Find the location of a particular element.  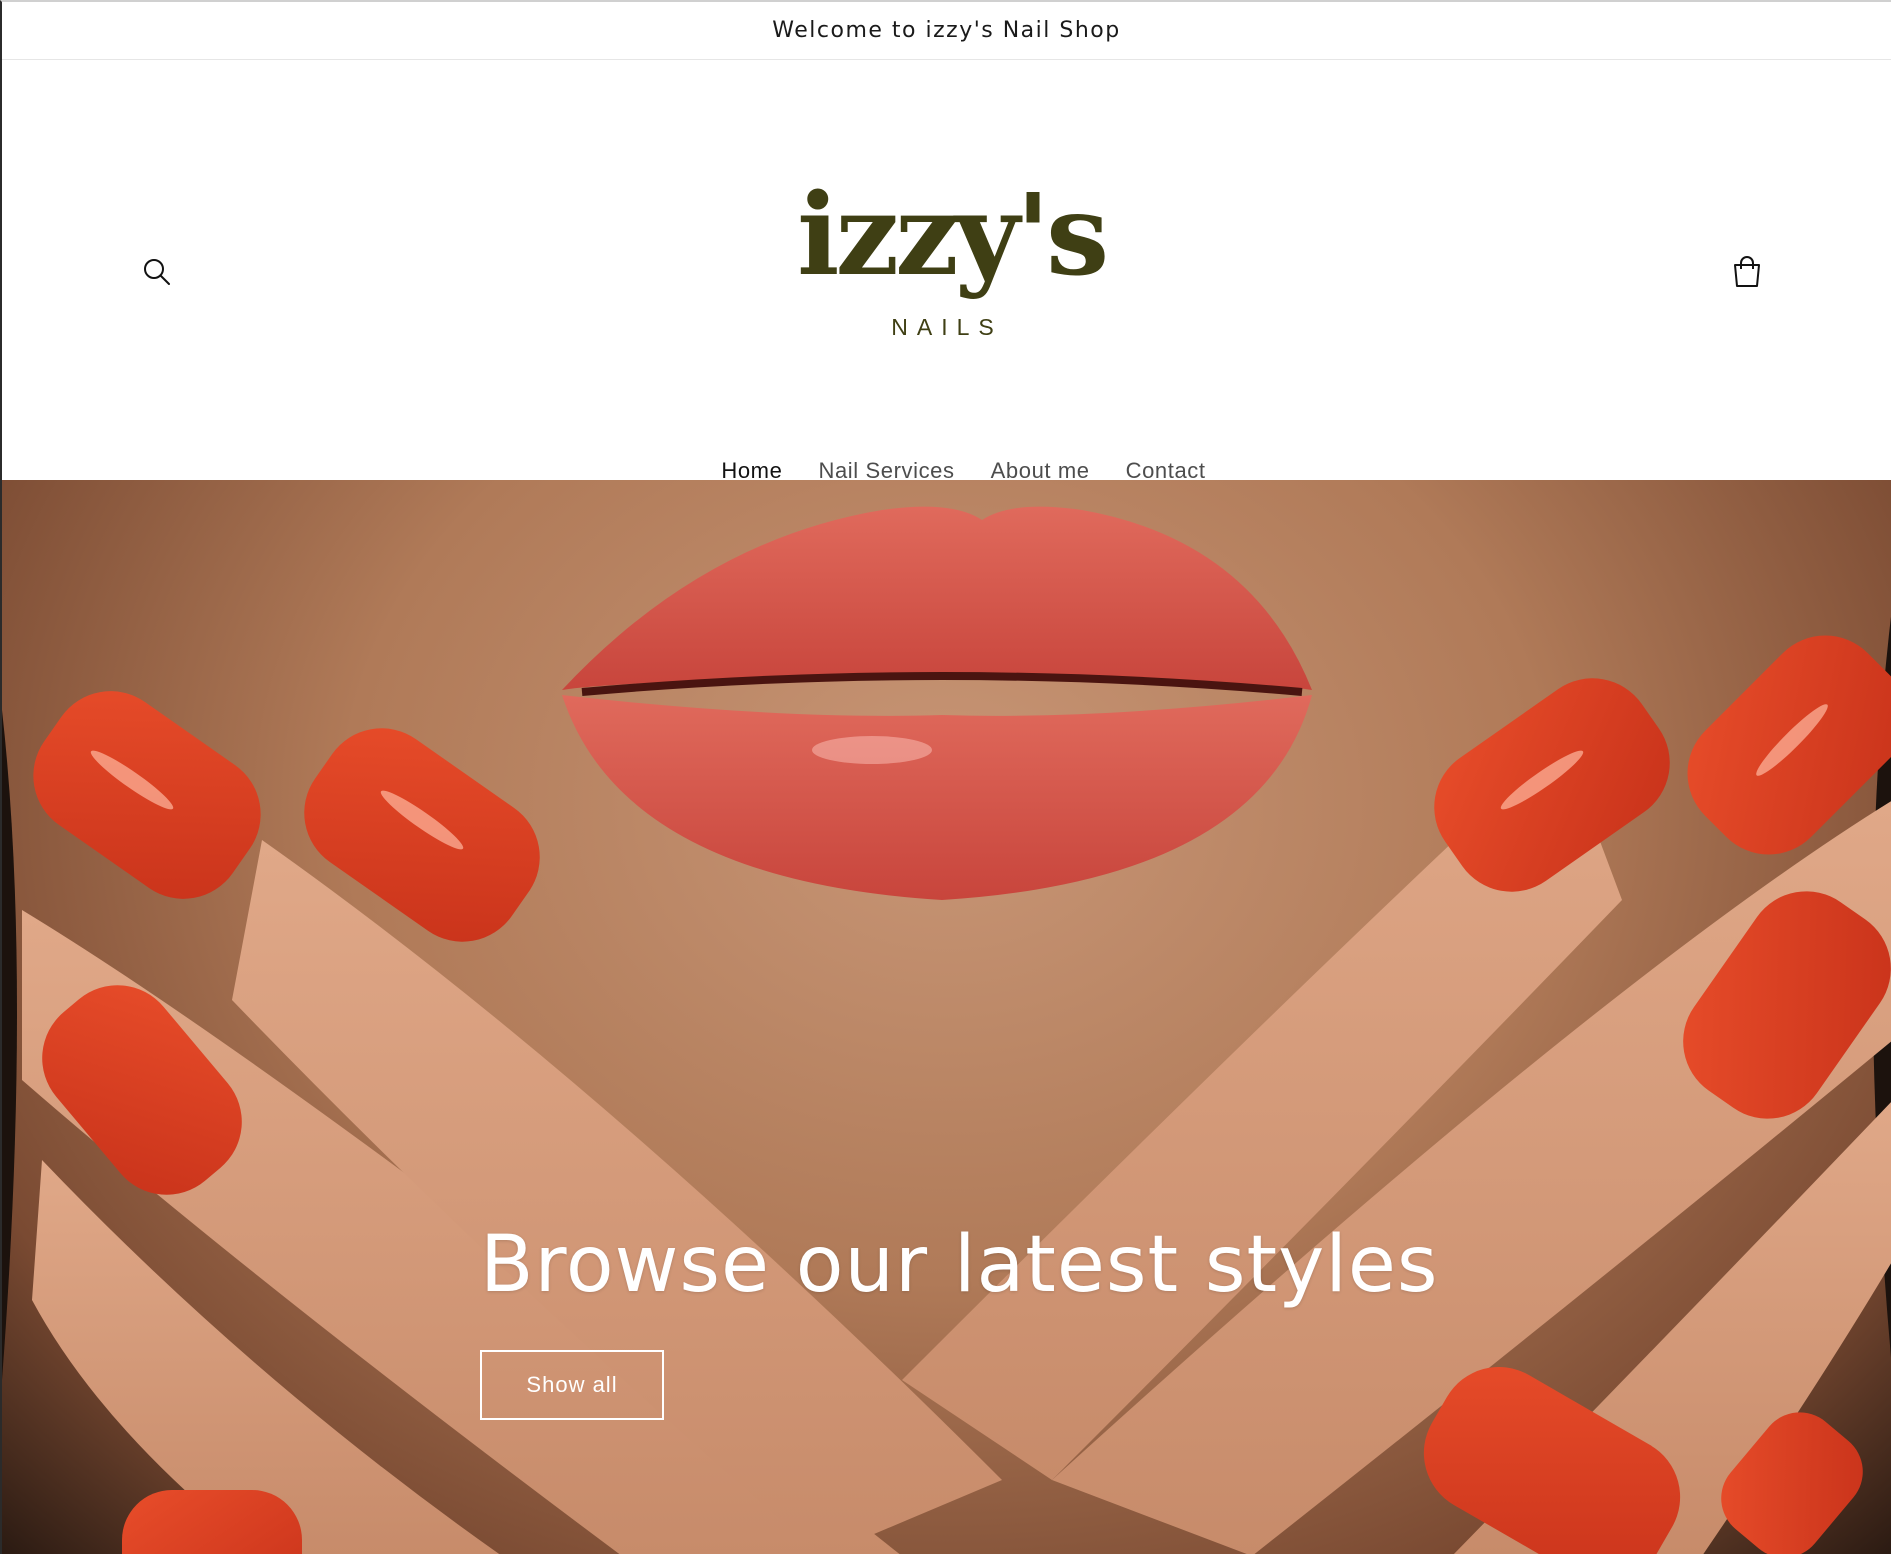

search-button is located at coordinates (157, 272).